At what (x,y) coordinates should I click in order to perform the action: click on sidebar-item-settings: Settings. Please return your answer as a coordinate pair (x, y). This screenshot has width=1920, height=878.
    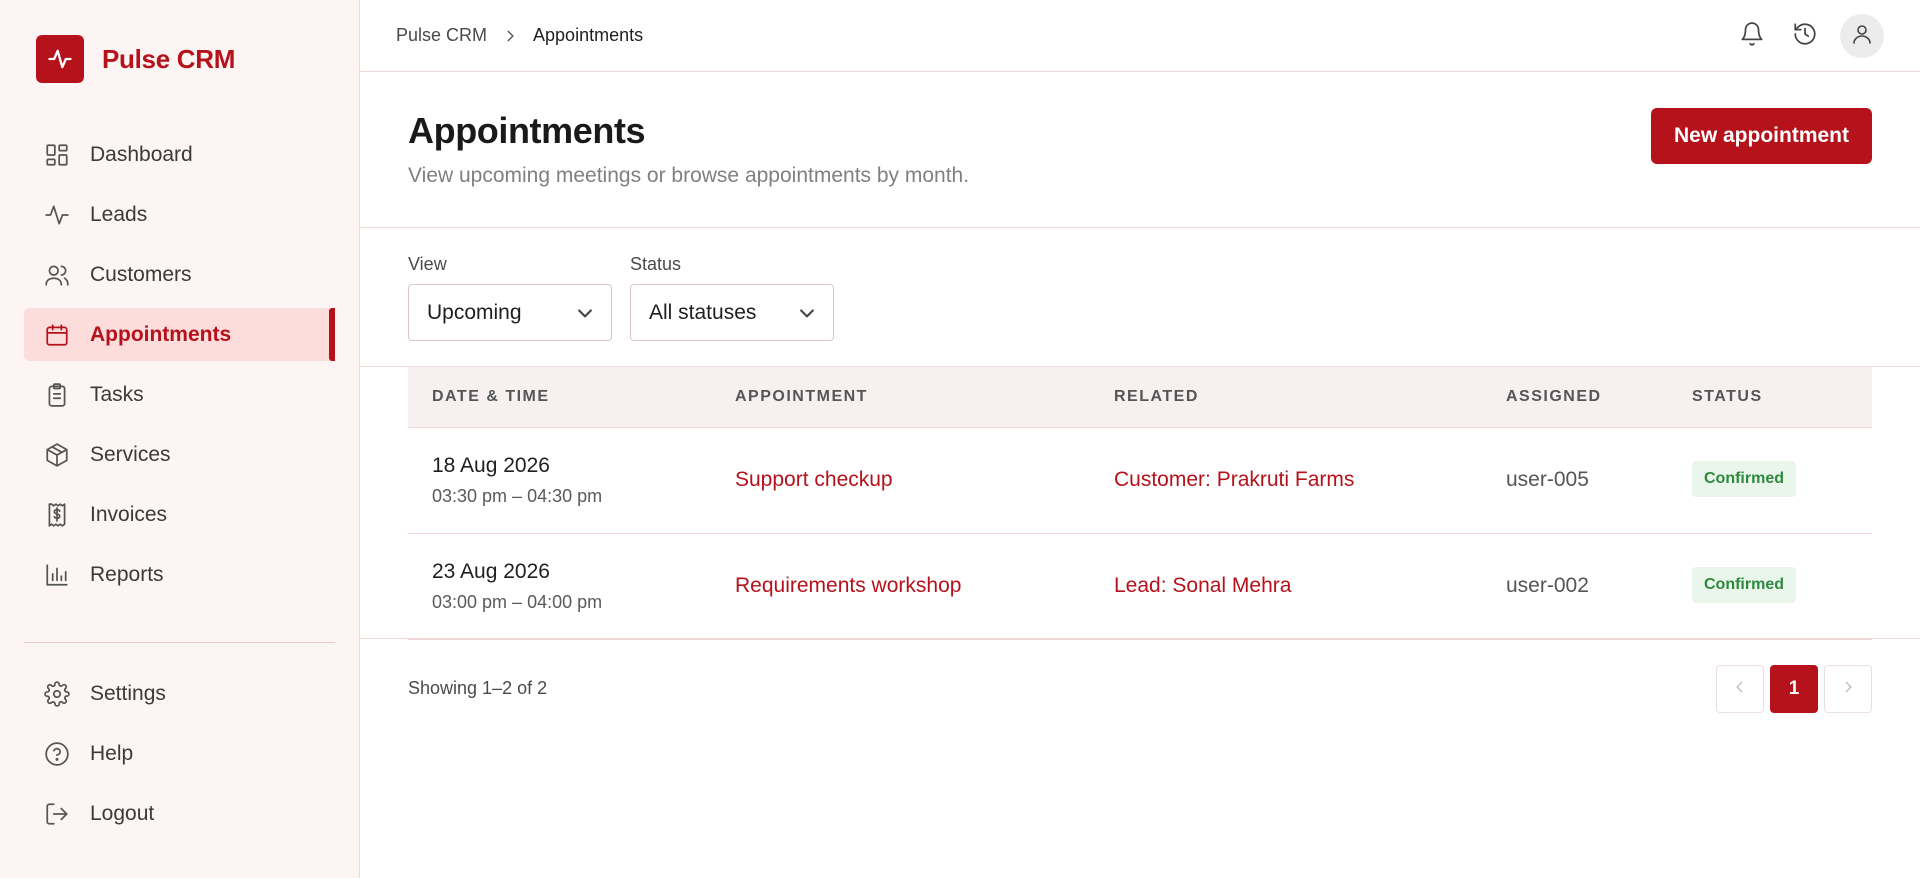
    Looking at the image, I should click on (179, 693).